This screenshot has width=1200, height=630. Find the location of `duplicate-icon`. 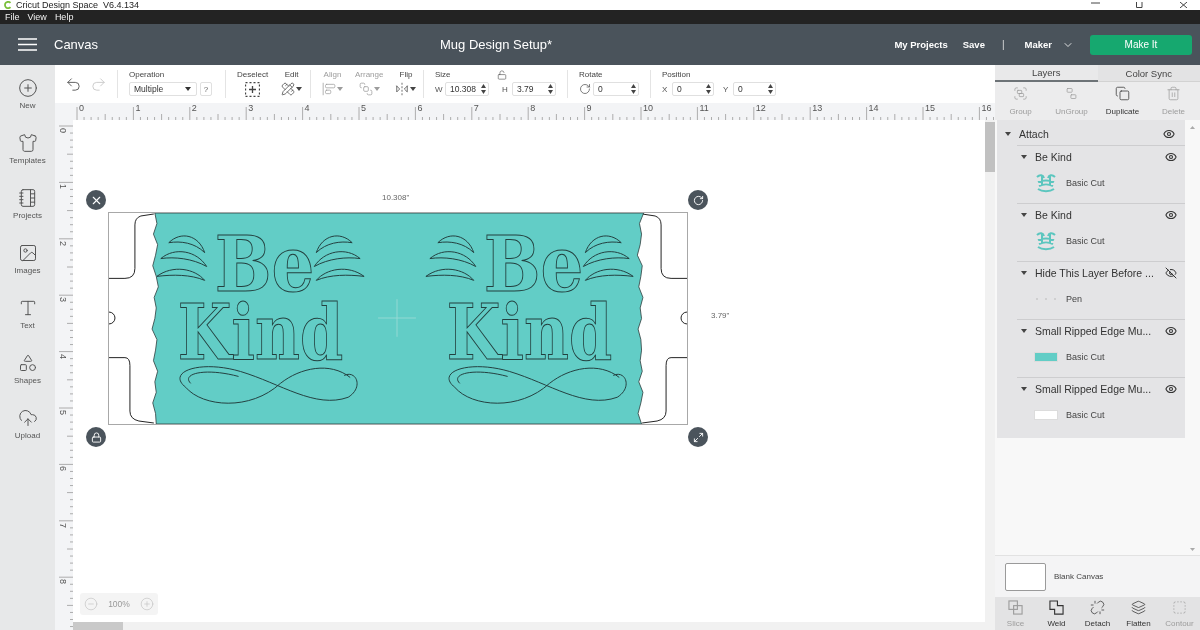

duplicate-icon is located at coordinates (1122, 93).